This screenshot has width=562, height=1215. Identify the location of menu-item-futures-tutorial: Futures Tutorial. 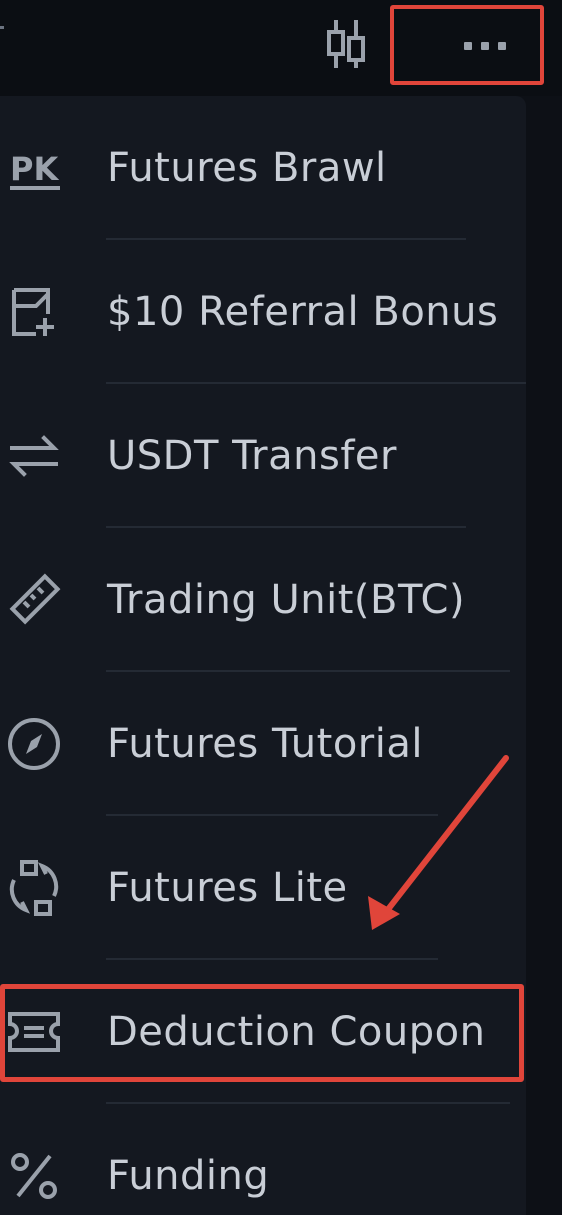
(263, 744).